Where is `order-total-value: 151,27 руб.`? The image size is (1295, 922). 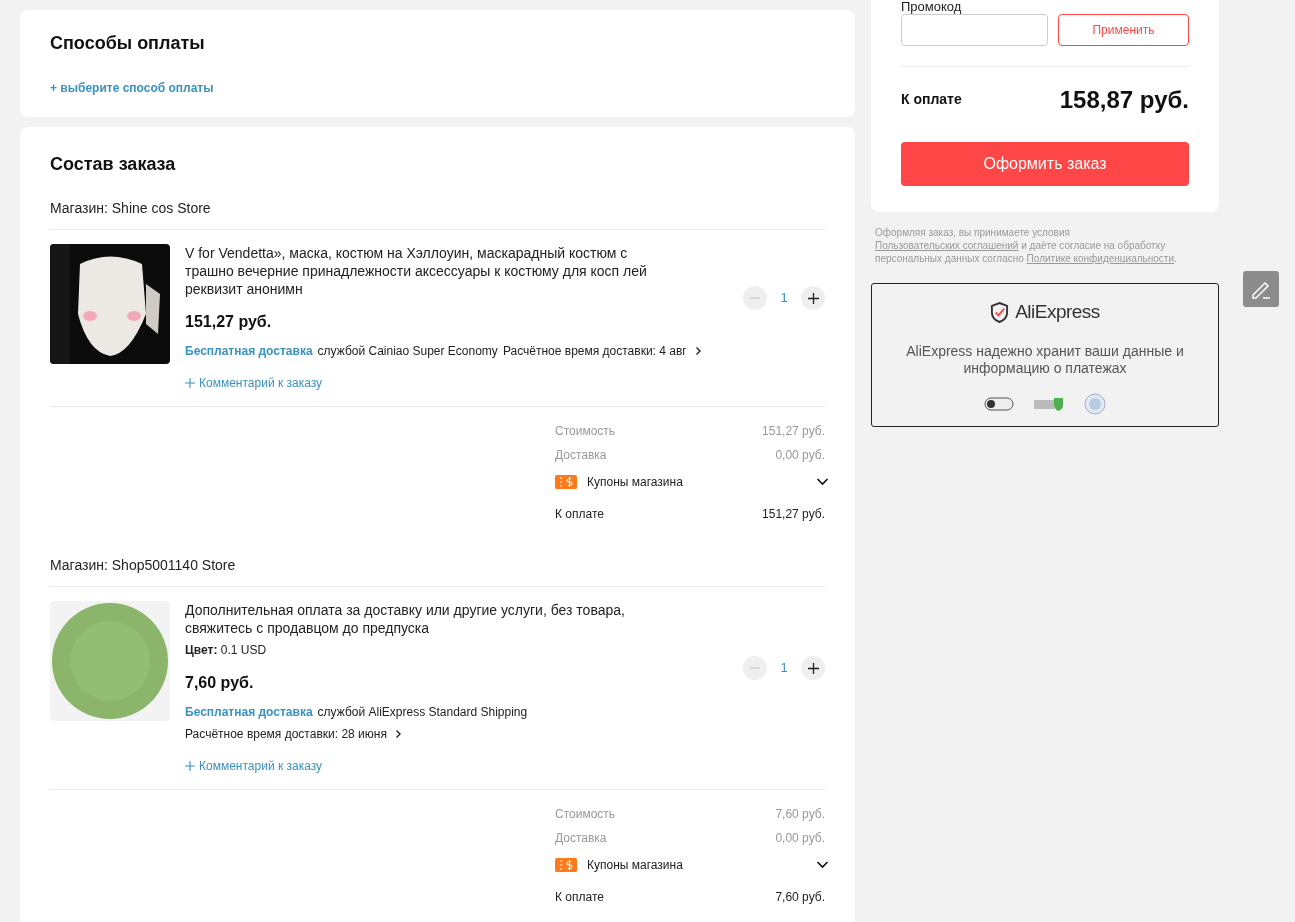 order-total-value: 151,27 руб. is located at coordinates (793, 514).